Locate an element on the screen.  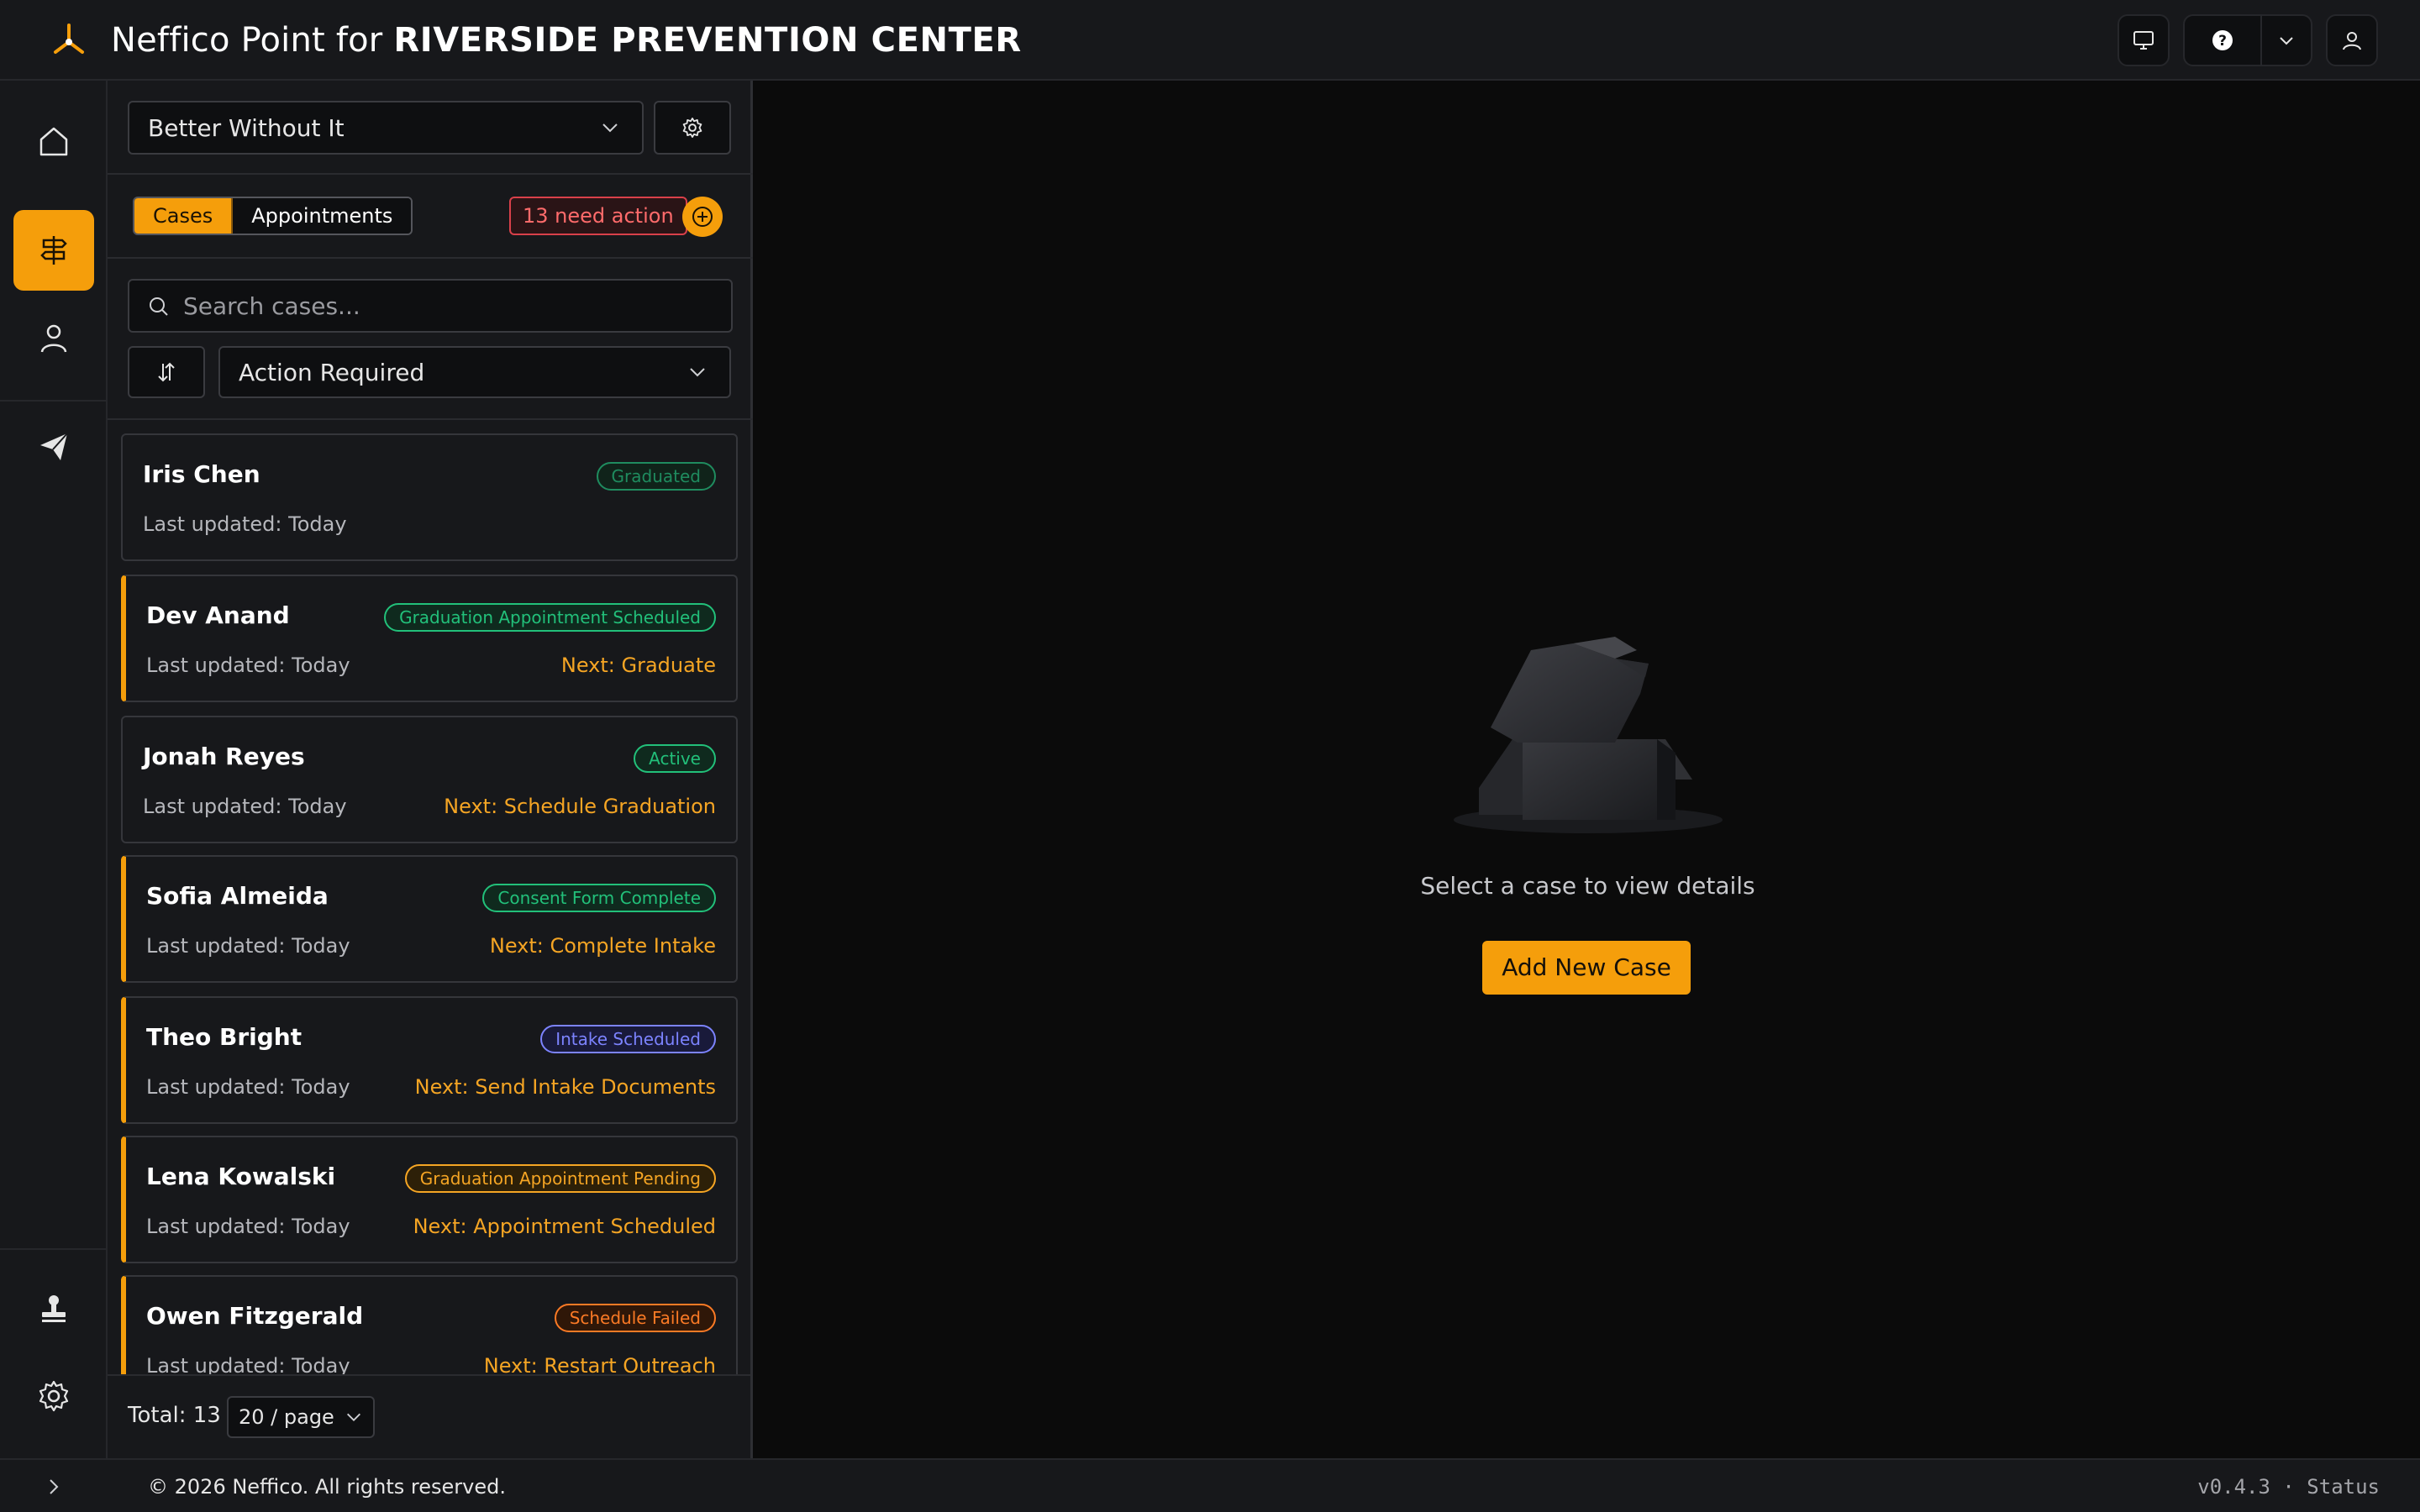
help-icon: ? is located at coordinates (2222, 40).